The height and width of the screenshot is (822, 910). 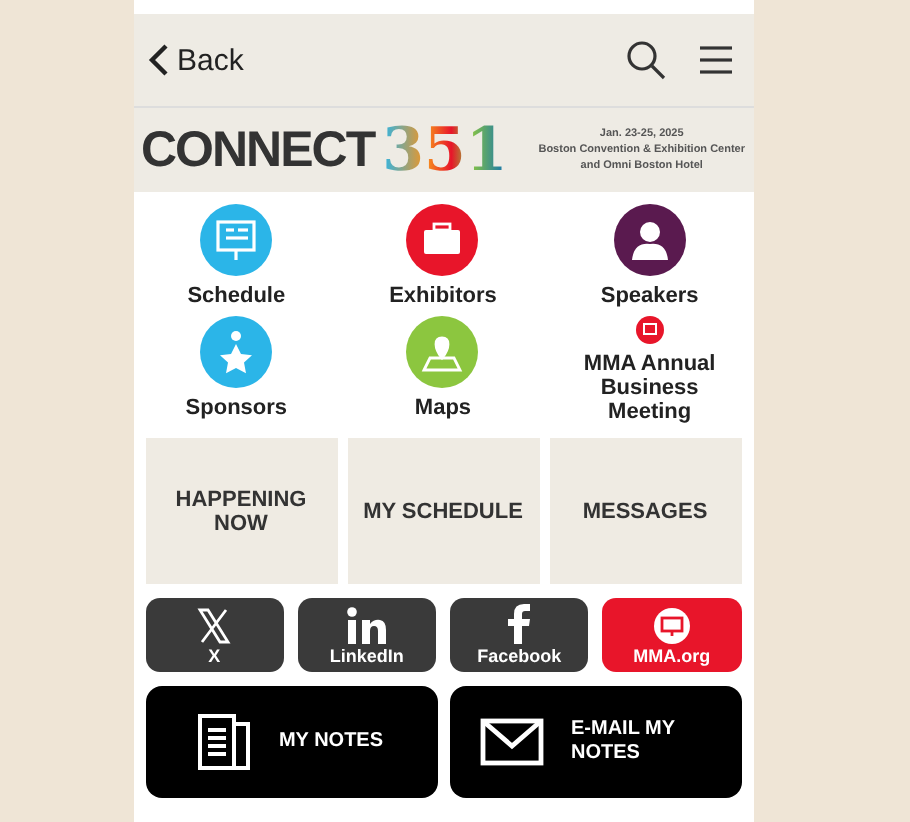 I want to click on back-button: Back, so click(x=194, y=60).